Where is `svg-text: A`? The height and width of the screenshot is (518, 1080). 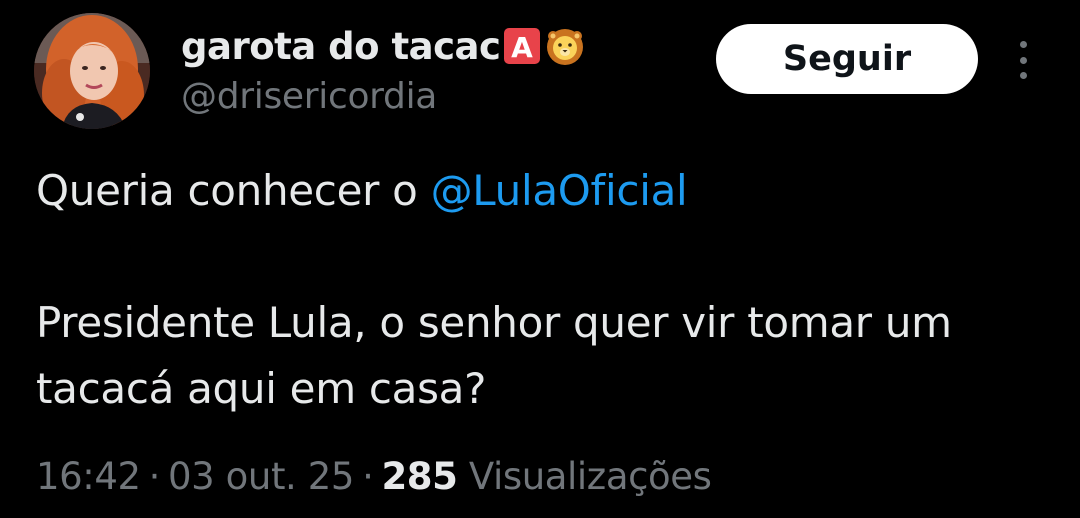
svg-text: A is located at coordinates (523, 47).